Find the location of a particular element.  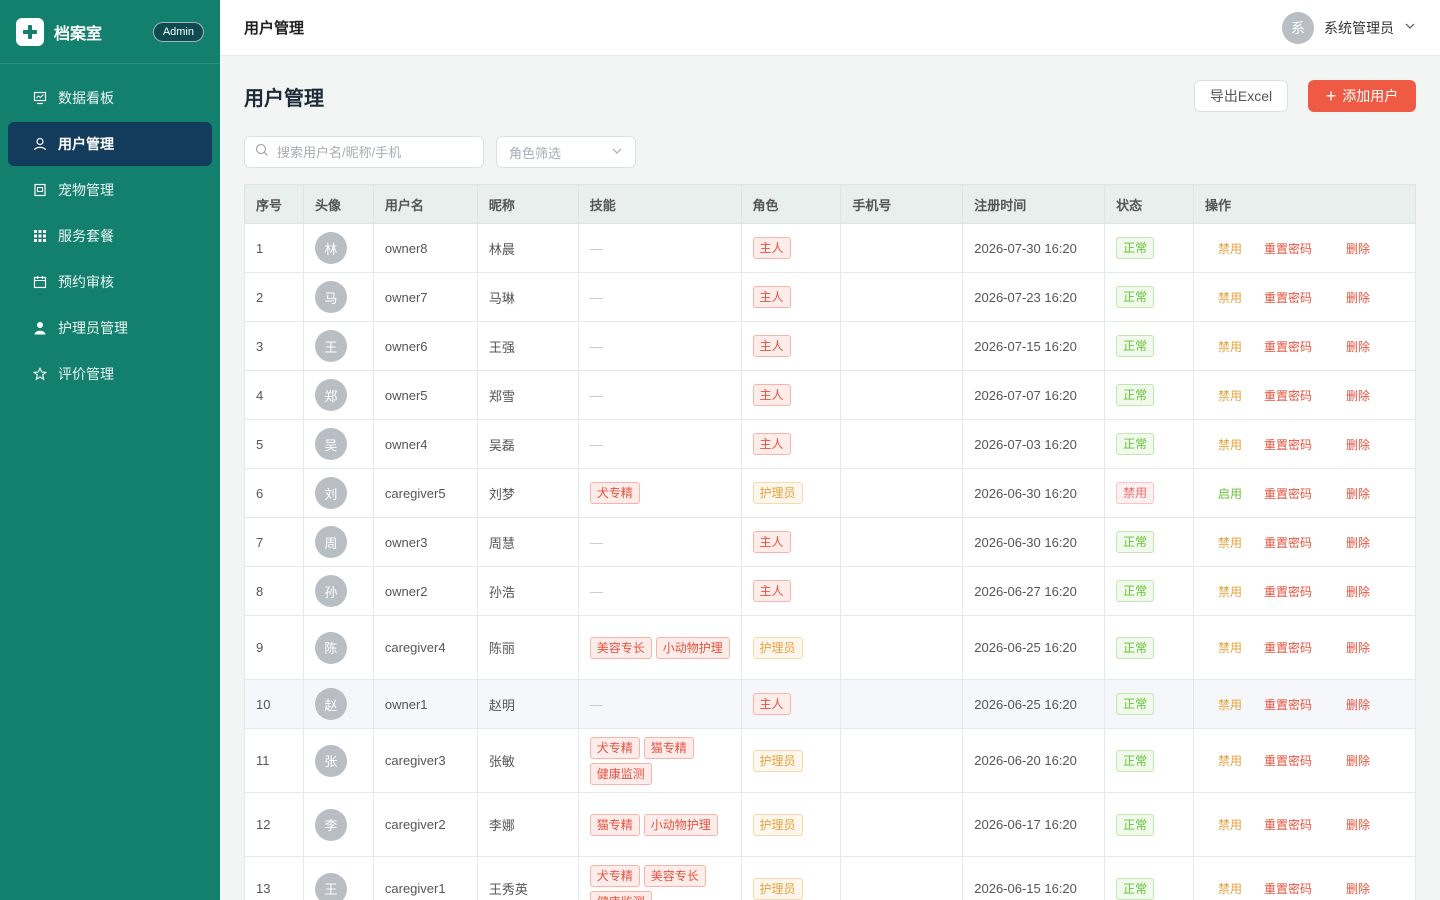

avatar: 王 is located at coordinates (330, 886).